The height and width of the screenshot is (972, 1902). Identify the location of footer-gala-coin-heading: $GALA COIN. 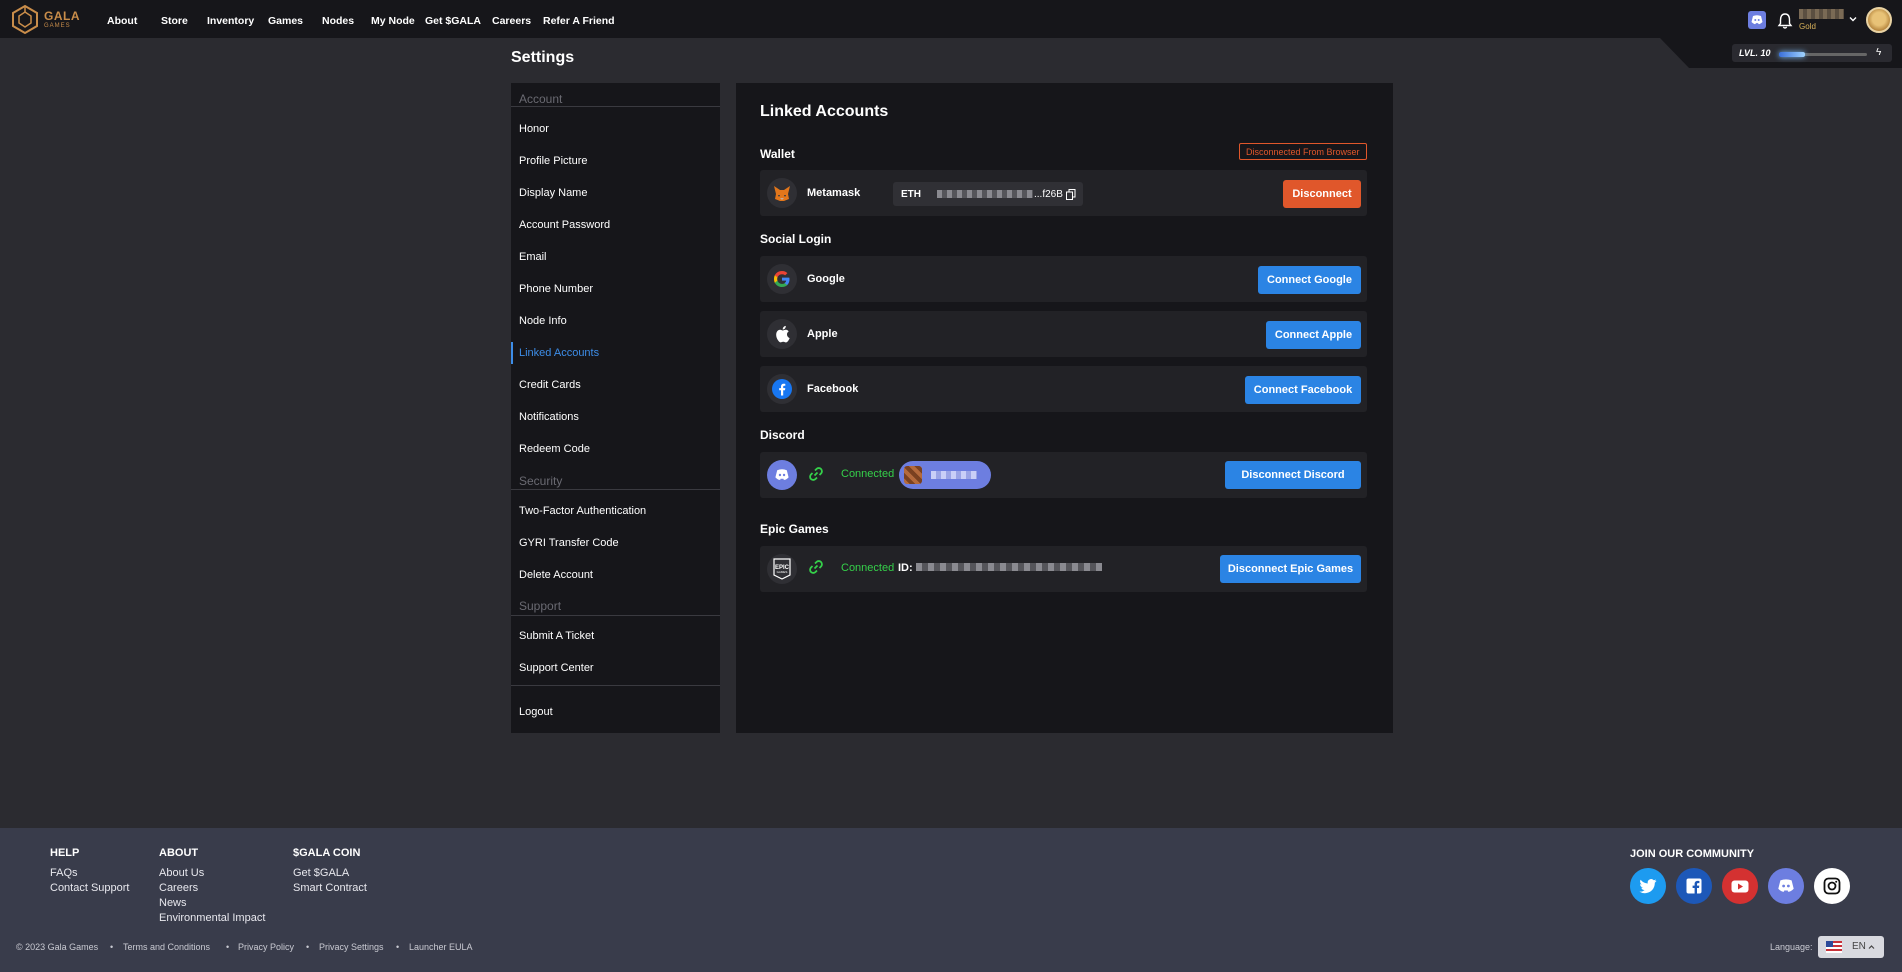
(327, 853).